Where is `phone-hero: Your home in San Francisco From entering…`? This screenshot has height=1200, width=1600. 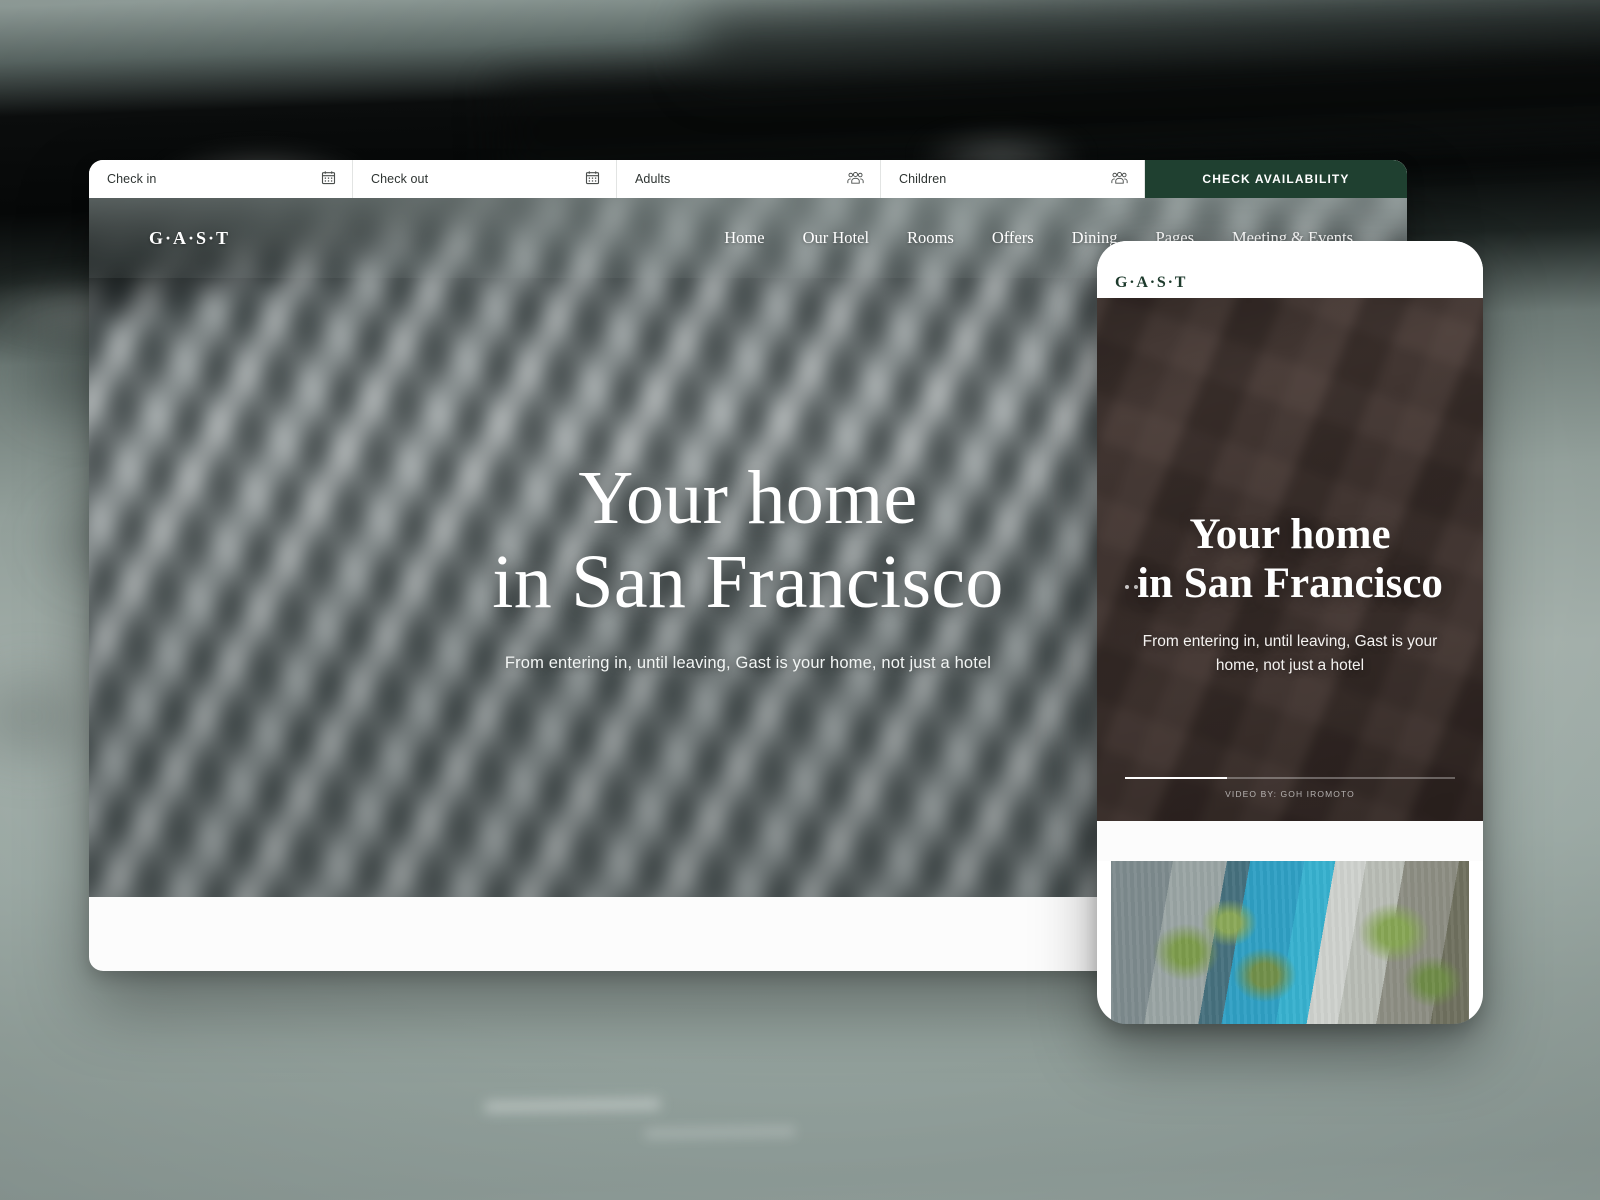
phone-hero: Your home in San Francisco From entering… is located at coordinates (1290, 559).